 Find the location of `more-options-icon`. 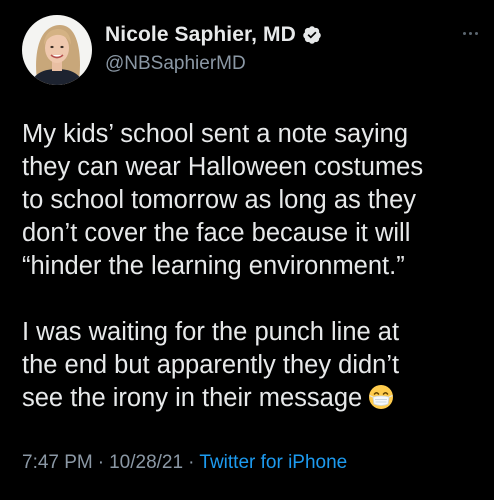

more-options-icon is located at coordinates (470, 33).